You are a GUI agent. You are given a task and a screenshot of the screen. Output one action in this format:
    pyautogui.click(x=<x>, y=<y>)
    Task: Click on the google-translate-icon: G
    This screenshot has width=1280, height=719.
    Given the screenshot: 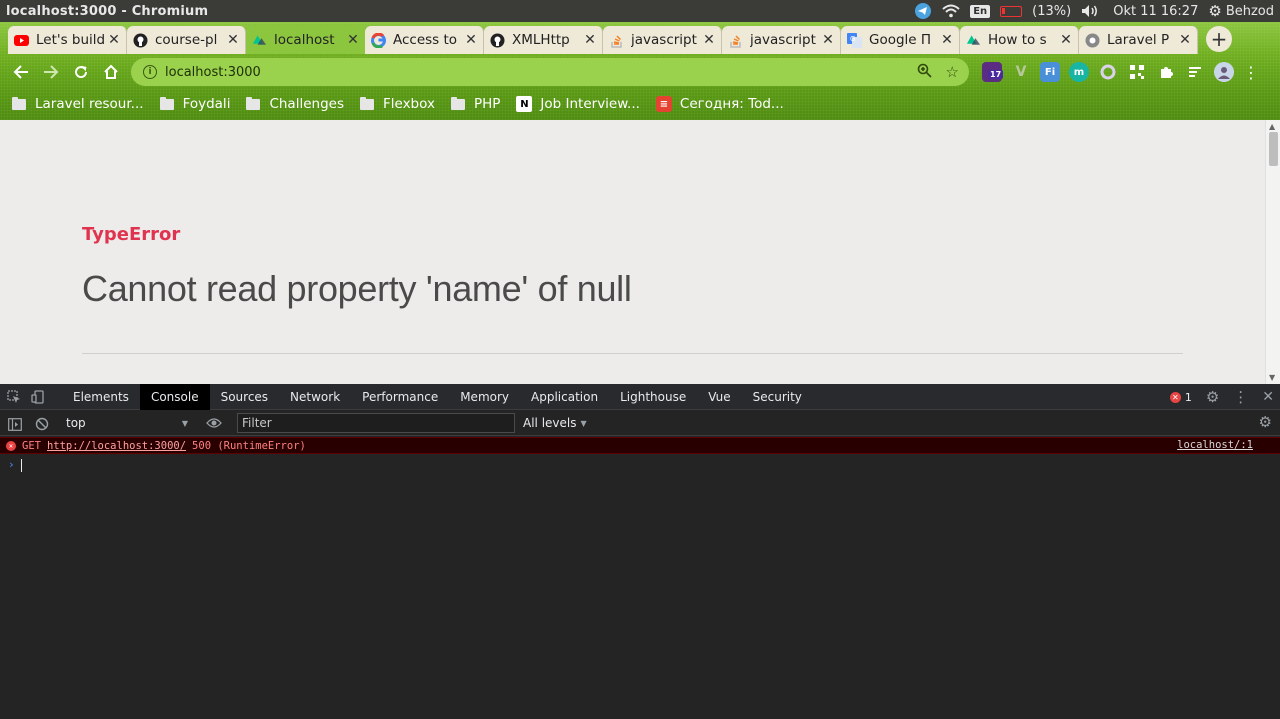 What is the action you would take?
    pyautogui.click(x=854, y=40)
    